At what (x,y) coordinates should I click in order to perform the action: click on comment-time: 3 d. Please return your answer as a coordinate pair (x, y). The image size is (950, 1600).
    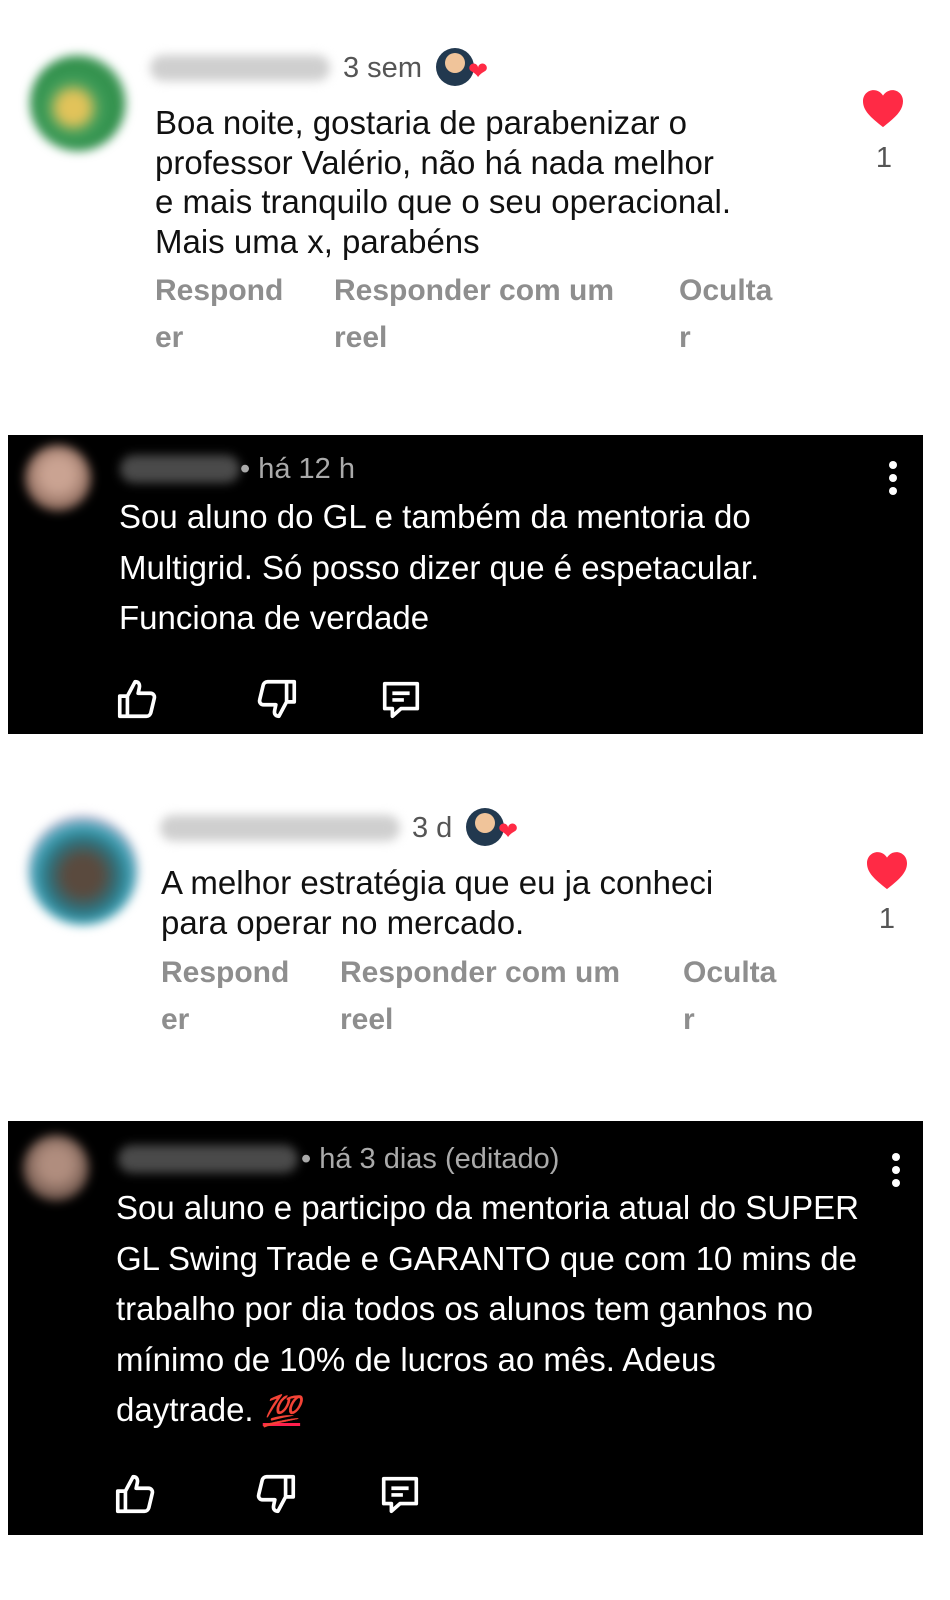
    Looking at the image, I should click on (432, 828).